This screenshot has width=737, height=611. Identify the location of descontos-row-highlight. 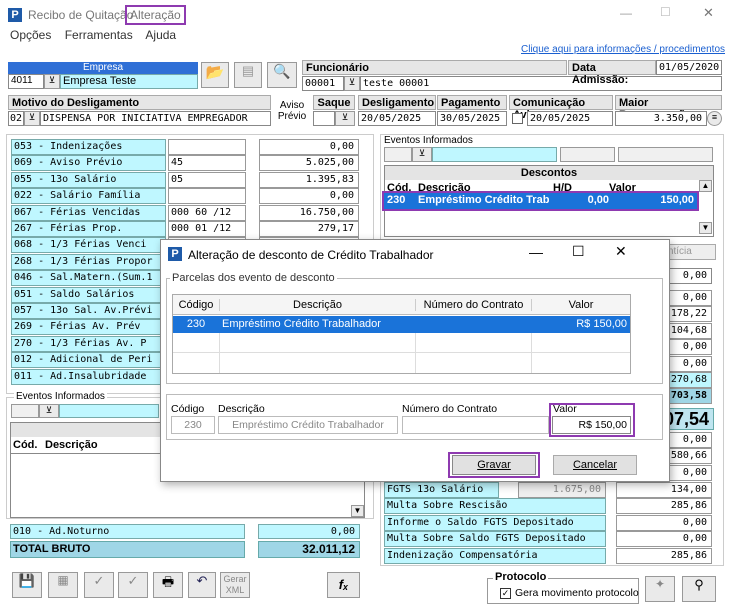
(540, 201).